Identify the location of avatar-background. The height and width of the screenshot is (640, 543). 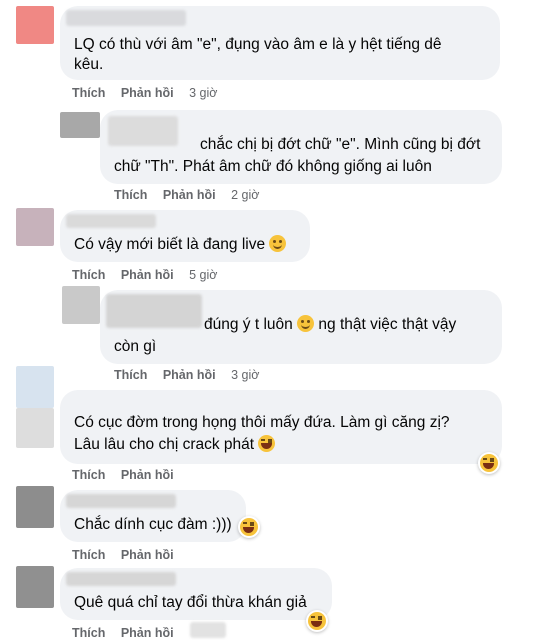
(35, 428).